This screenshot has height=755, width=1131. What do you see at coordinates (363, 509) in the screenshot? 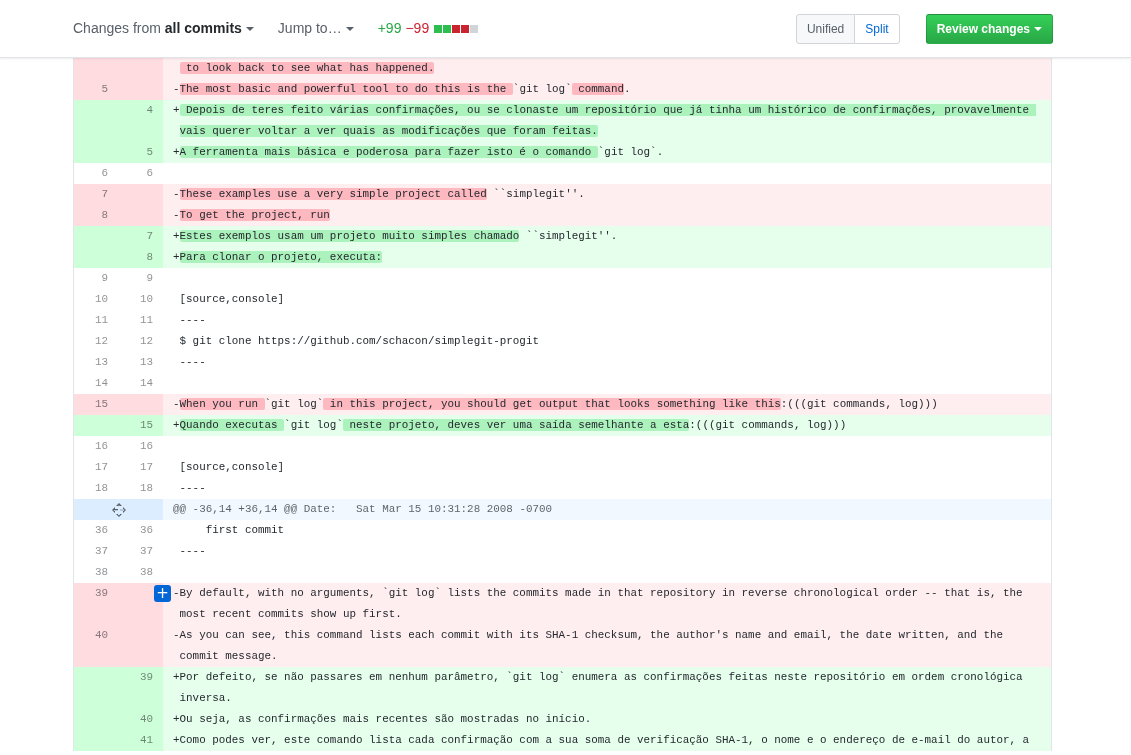
I see `hunk-header: @@ -36,14 +36,14 @@ Date: Sat Mar 15 10:31:28 2008 -0700` at bounding box center [363, 509].